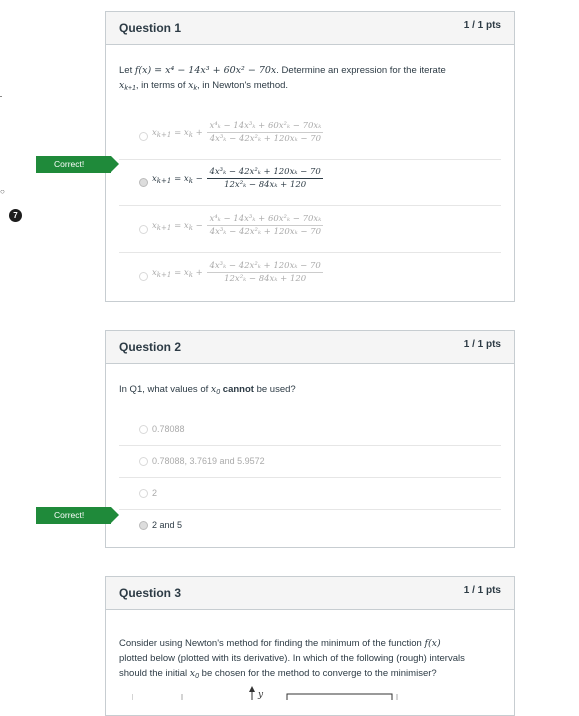  What do you see at coordinates (310, 28) in the screenshot?
I see `question-1-header: Question 1 1 / 1 pts` at bounding box center [310, 28].